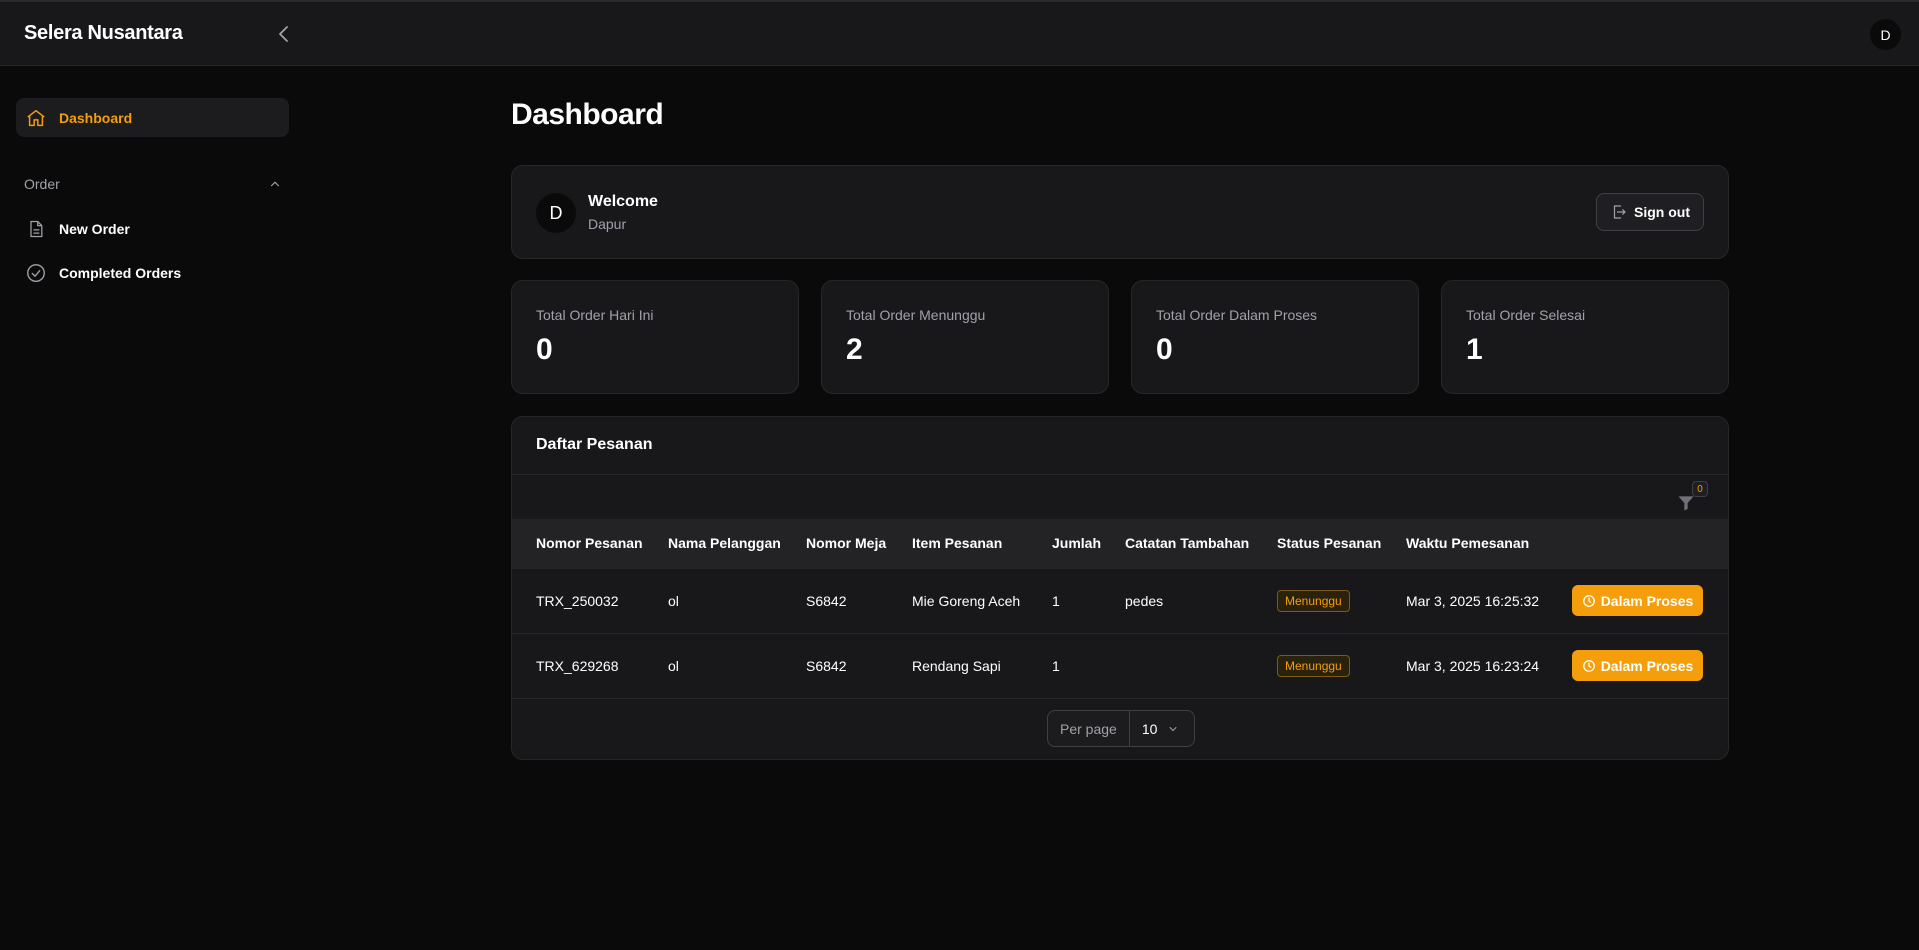 The image size is (1919, 950). I want to click on stat-label: Total Order Dalam Proses, so click(1237, 315).